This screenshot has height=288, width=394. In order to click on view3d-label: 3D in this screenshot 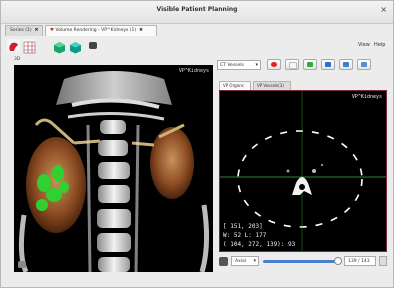, I will do `click(17, 59)`.